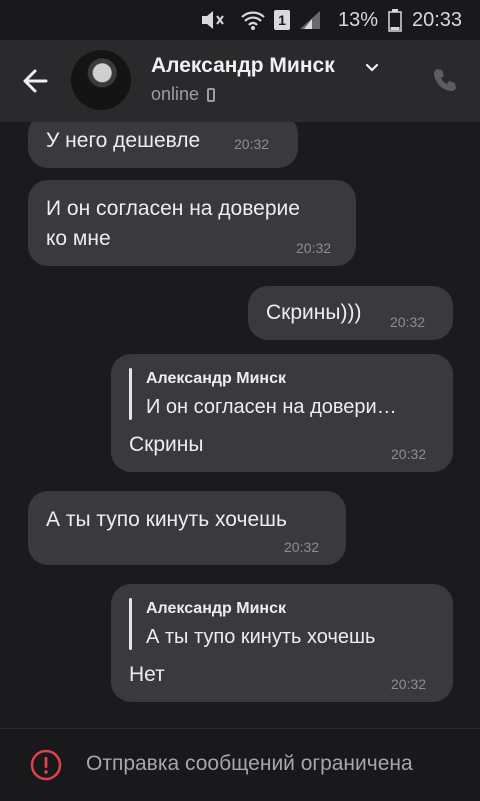  What do you see at coordinates (173, 208) in the screenshot?
I see `message-text-line: И он согласен на доверие` at bounding box center [173, 208].